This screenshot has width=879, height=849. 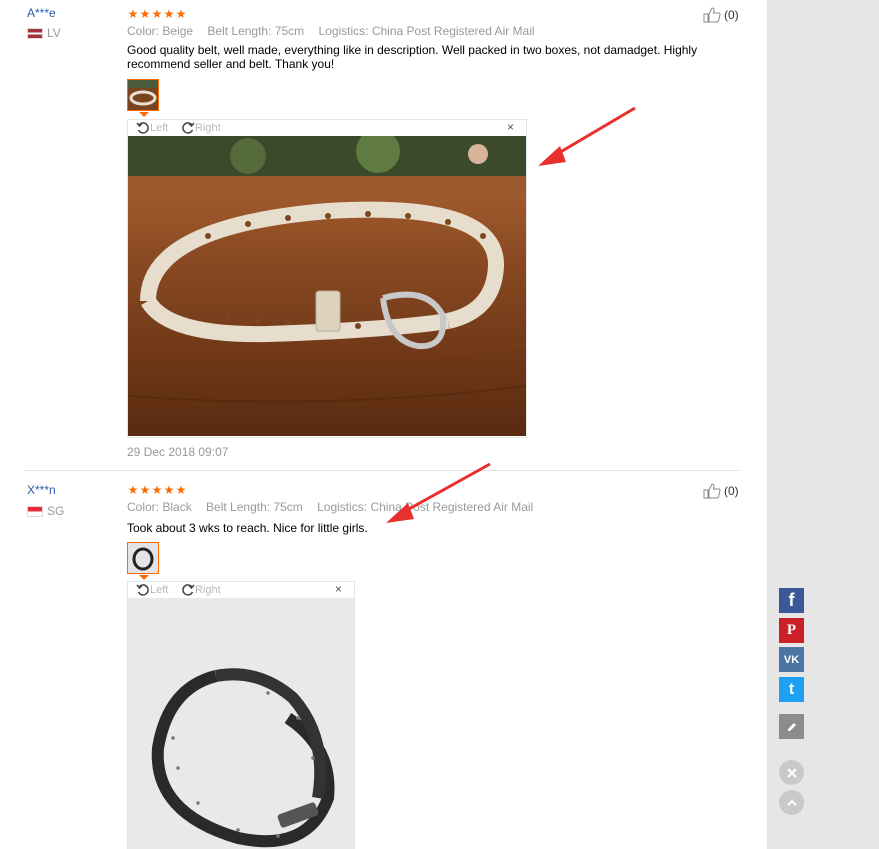 I want to click on pencil-icon, so click(x=791, y=726).